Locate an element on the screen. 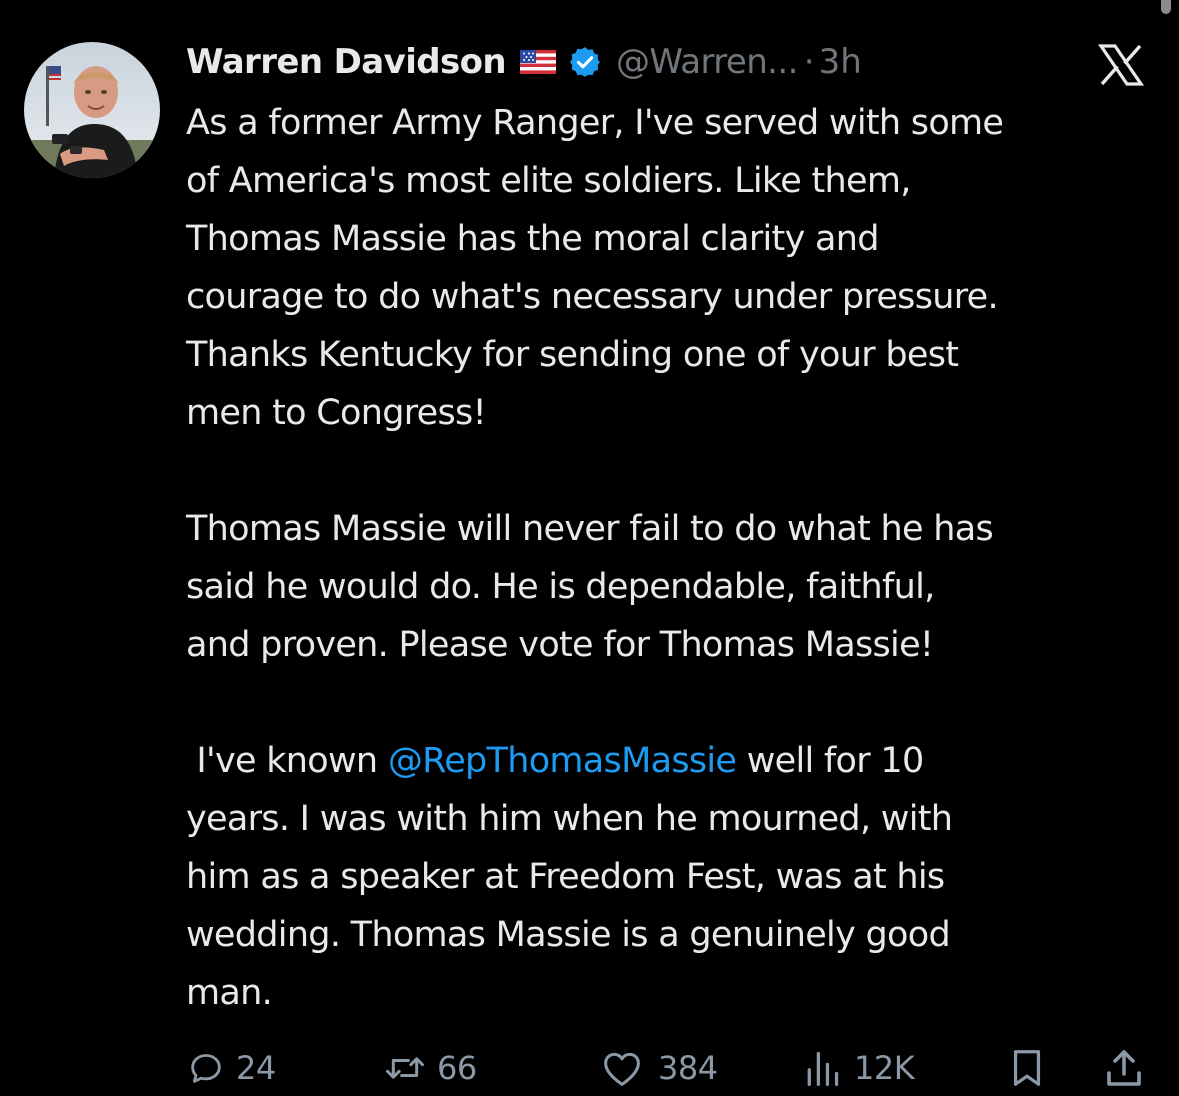 This screenshot has height=1096, width=1179. like-button: 384 is located at coordinates (657, 1068).